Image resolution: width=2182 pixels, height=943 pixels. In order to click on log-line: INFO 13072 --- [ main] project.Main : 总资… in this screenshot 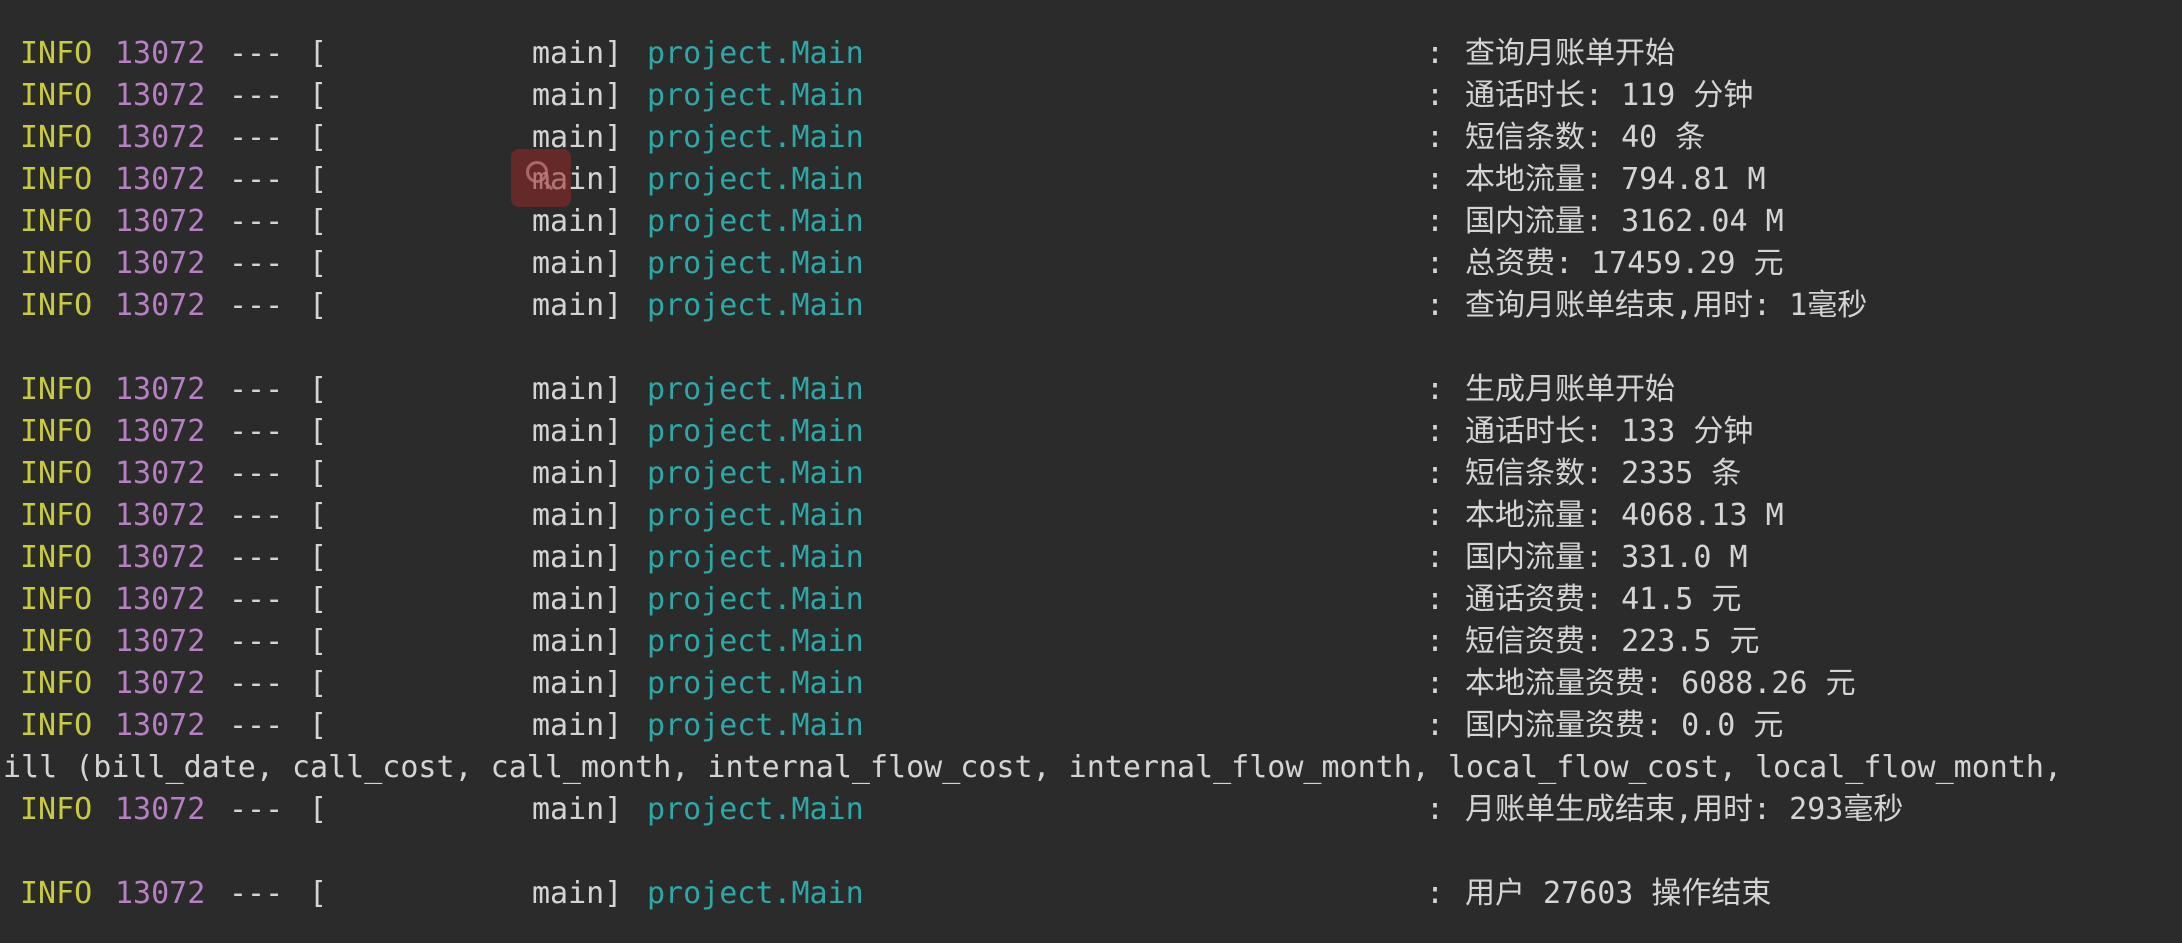, I will do `click(1091, 264)`.